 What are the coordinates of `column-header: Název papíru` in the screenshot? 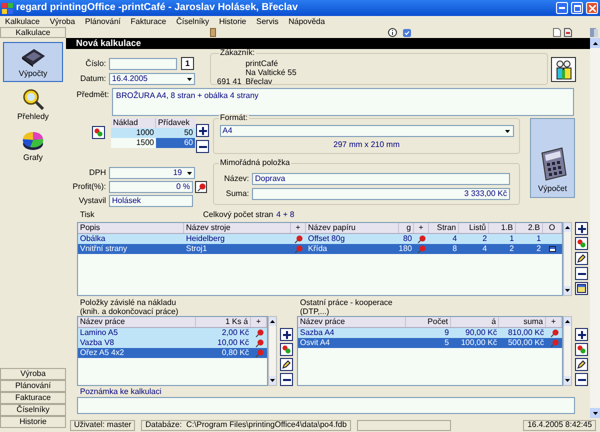 It's located at (352, 228).